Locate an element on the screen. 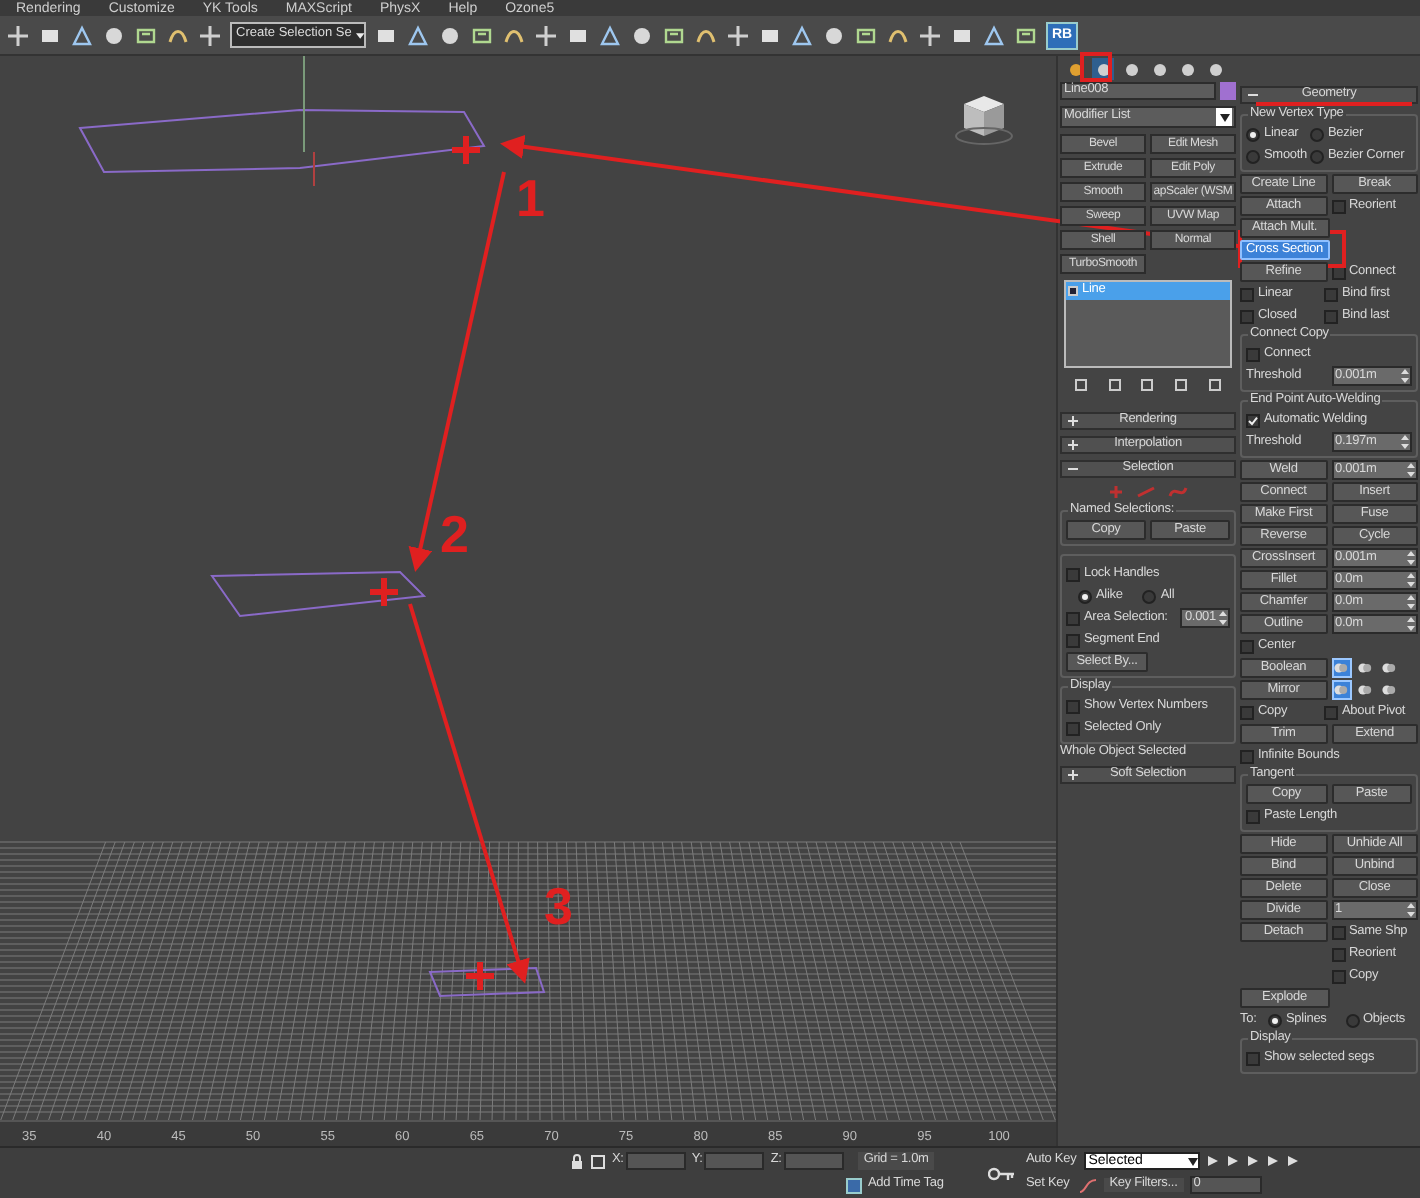 The image size is (1420, 1198). key-icon is located at coordinates (1002, 1173).